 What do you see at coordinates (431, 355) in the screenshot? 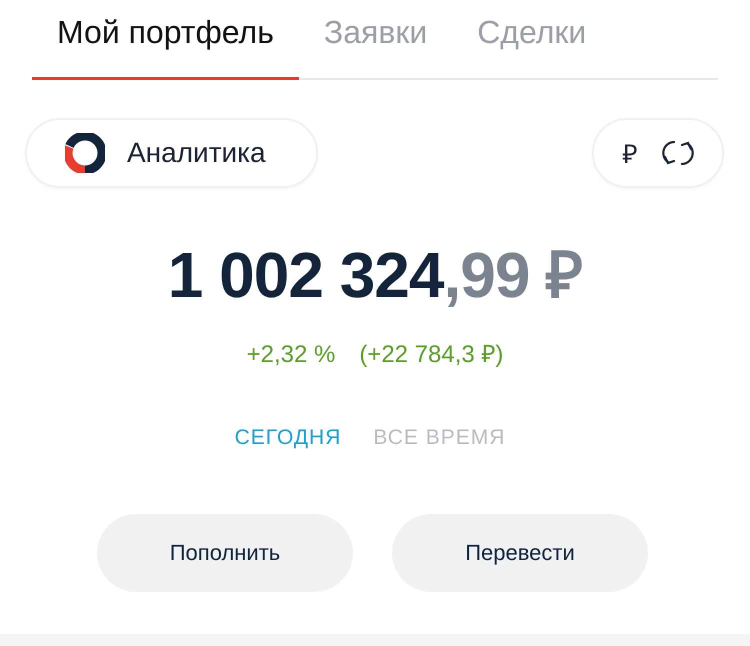
I see `change-amount: (+22 784,3 ₽)` at bounding box center [431, 355].